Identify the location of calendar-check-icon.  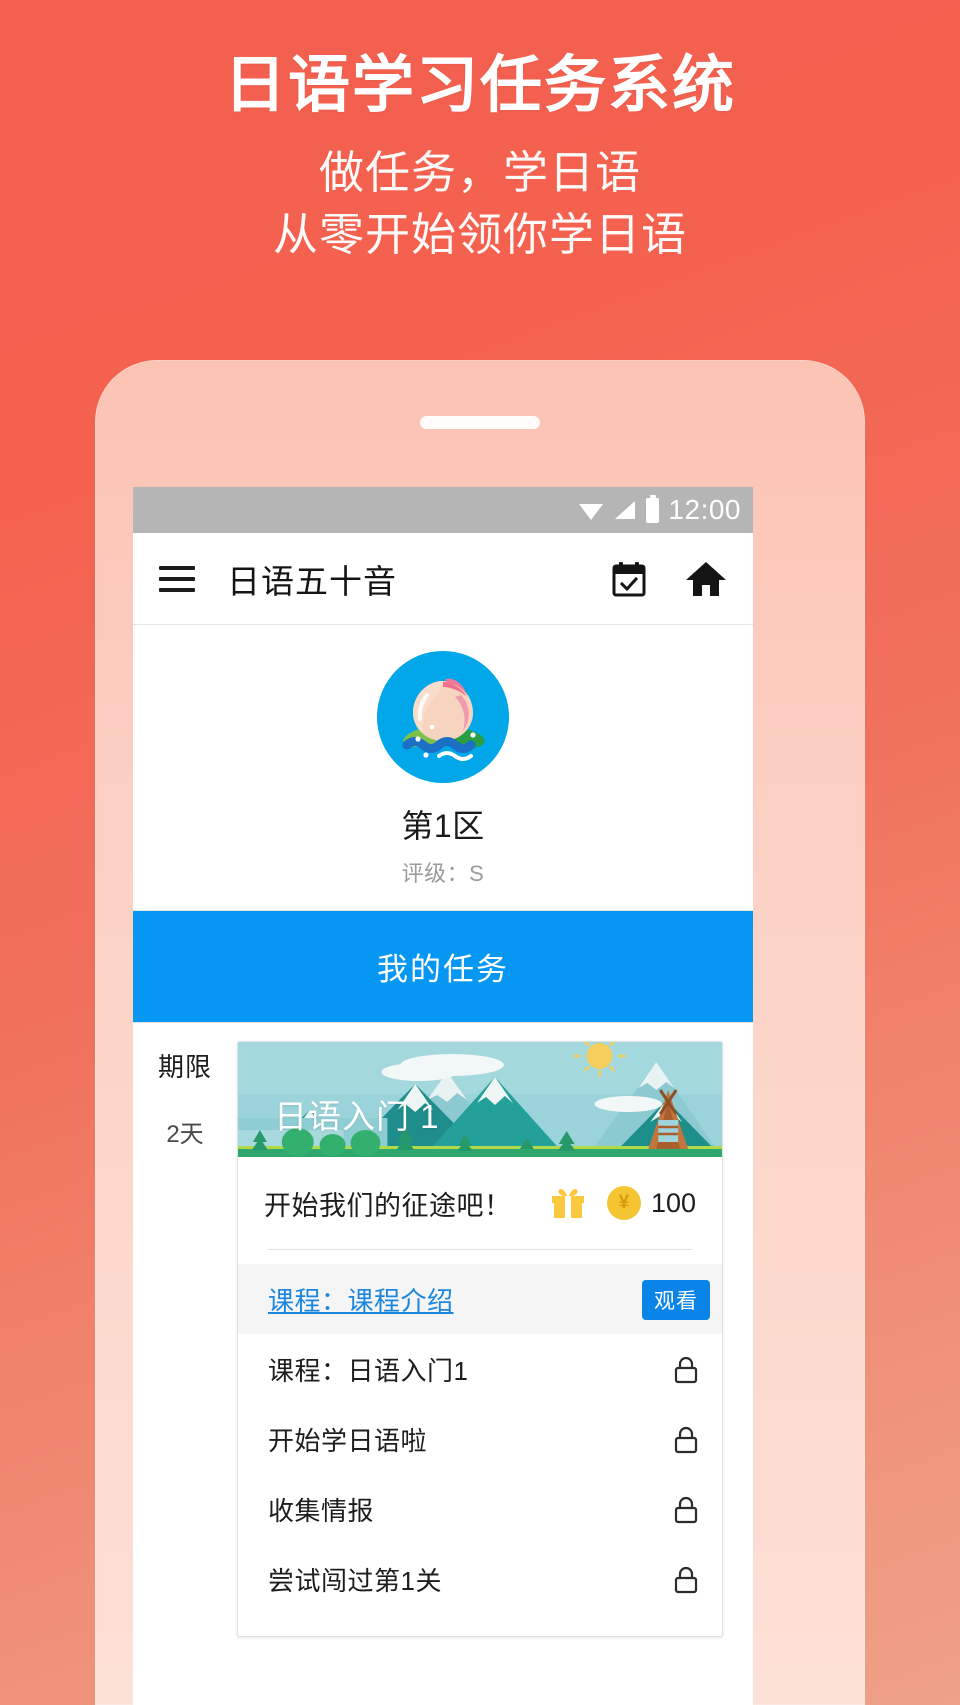
(629, 579).